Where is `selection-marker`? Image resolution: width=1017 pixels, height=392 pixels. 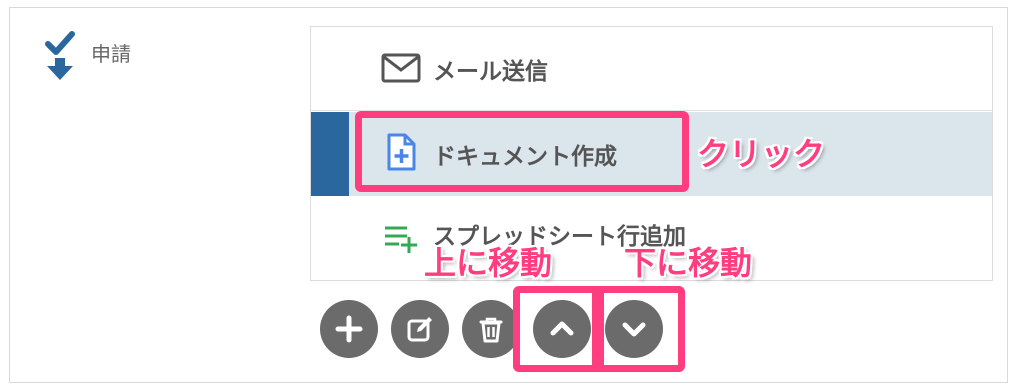
selection-marker is located at coordinates (330, 154).